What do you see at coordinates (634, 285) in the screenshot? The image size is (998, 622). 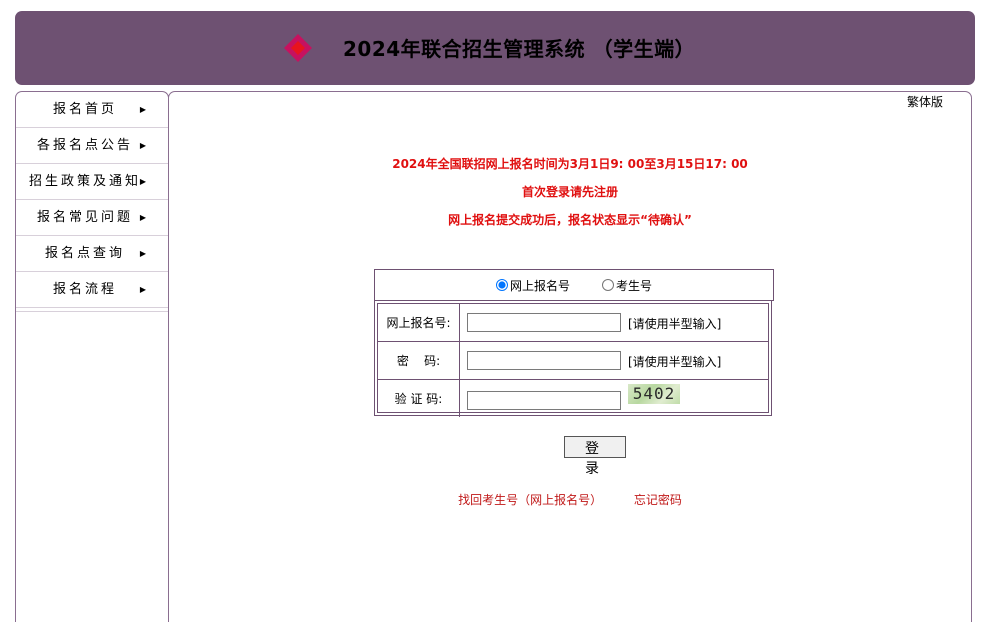 I see `login-type-label: 考生号` at bounding box center [634, 285].